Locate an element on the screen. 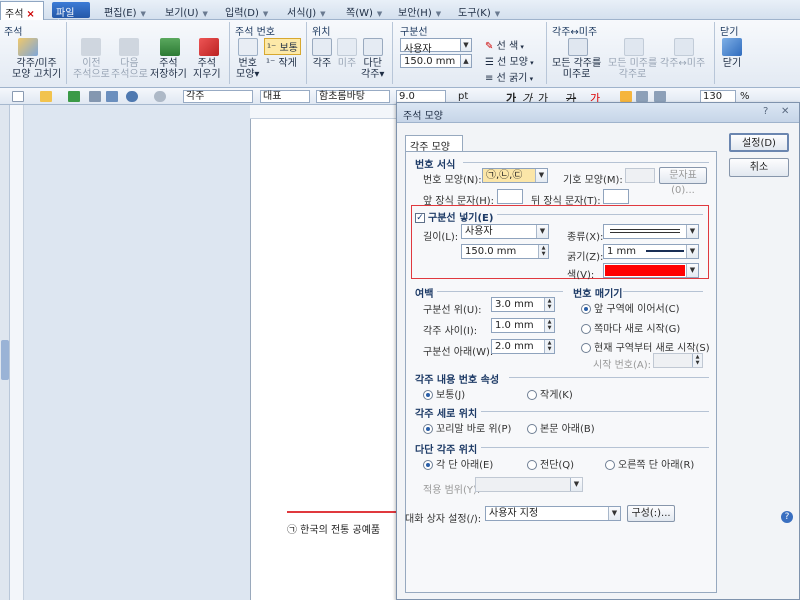 This screenshot has height=600, width=800. save-icon is located at coordinates (74, 96).